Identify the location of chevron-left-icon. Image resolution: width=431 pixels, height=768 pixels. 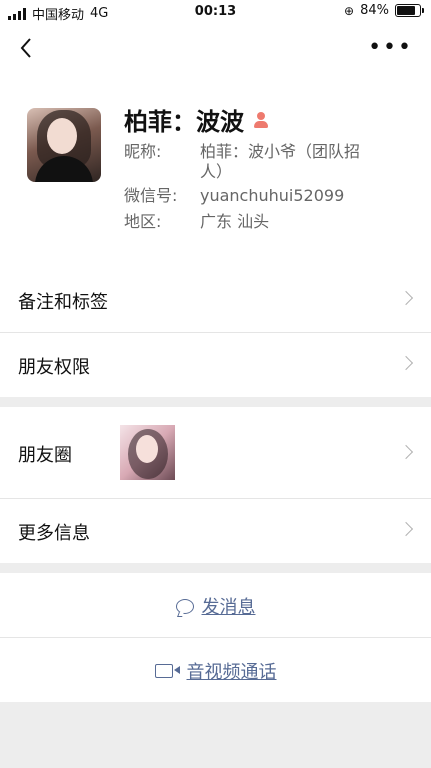
(25, 48).